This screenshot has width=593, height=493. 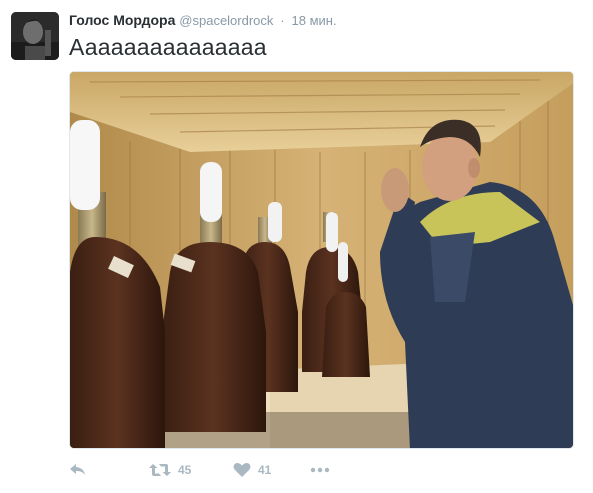 I want to click on avatar-image, so click(x=35, y=36).